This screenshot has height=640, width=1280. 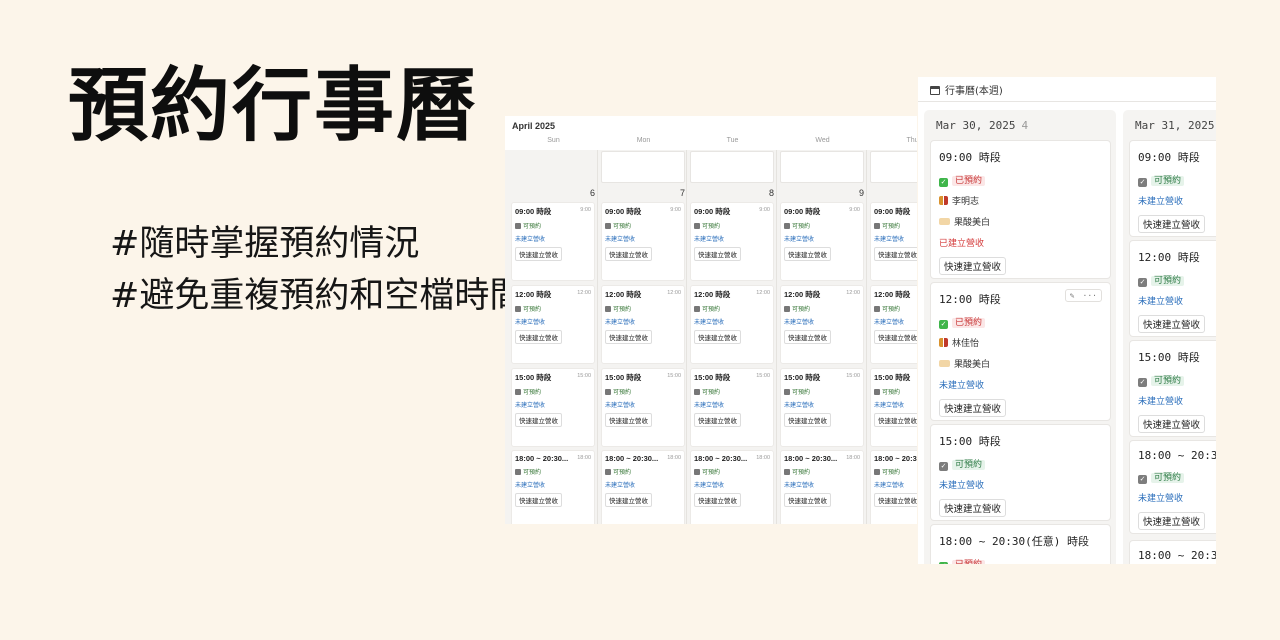 I want to click on slot-header: 12:00 時段 12:00, so click(x=822, y=294).